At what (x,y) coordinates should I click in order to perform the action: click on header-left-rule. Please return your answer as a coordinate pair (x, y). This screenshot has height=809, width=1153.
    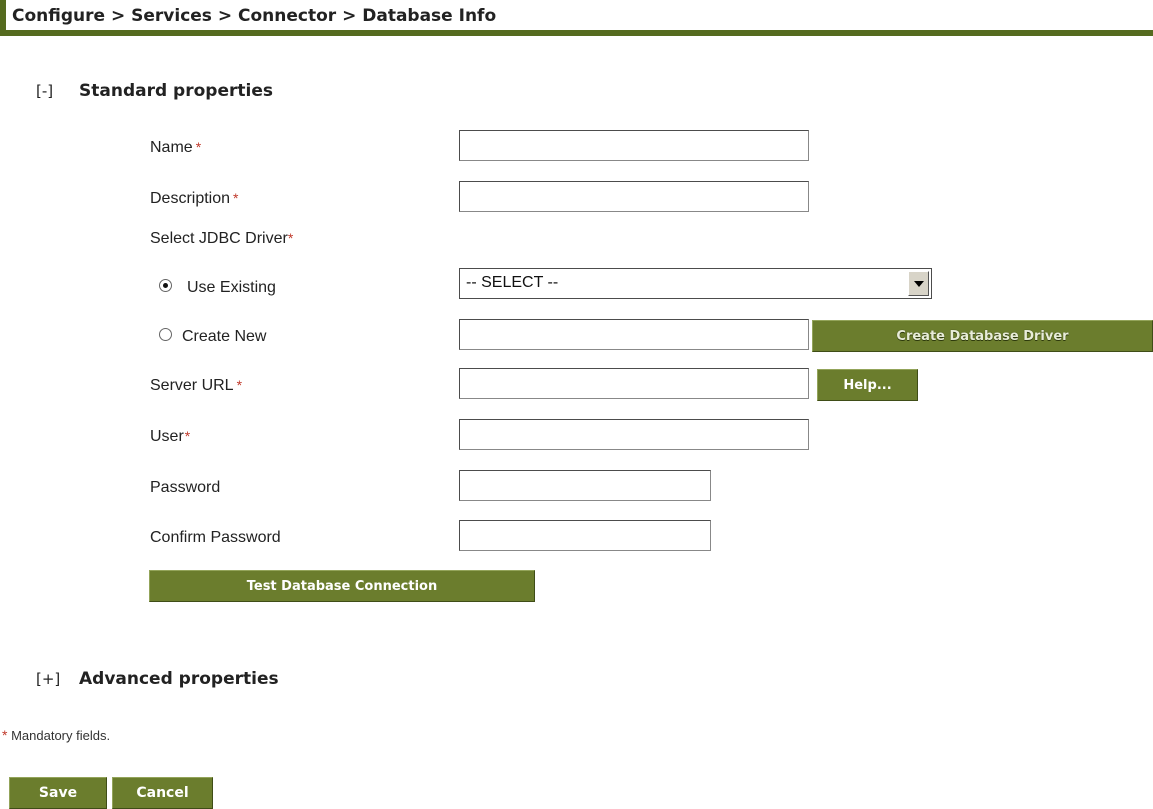
    Looking at the image, I should click on (3, 18).